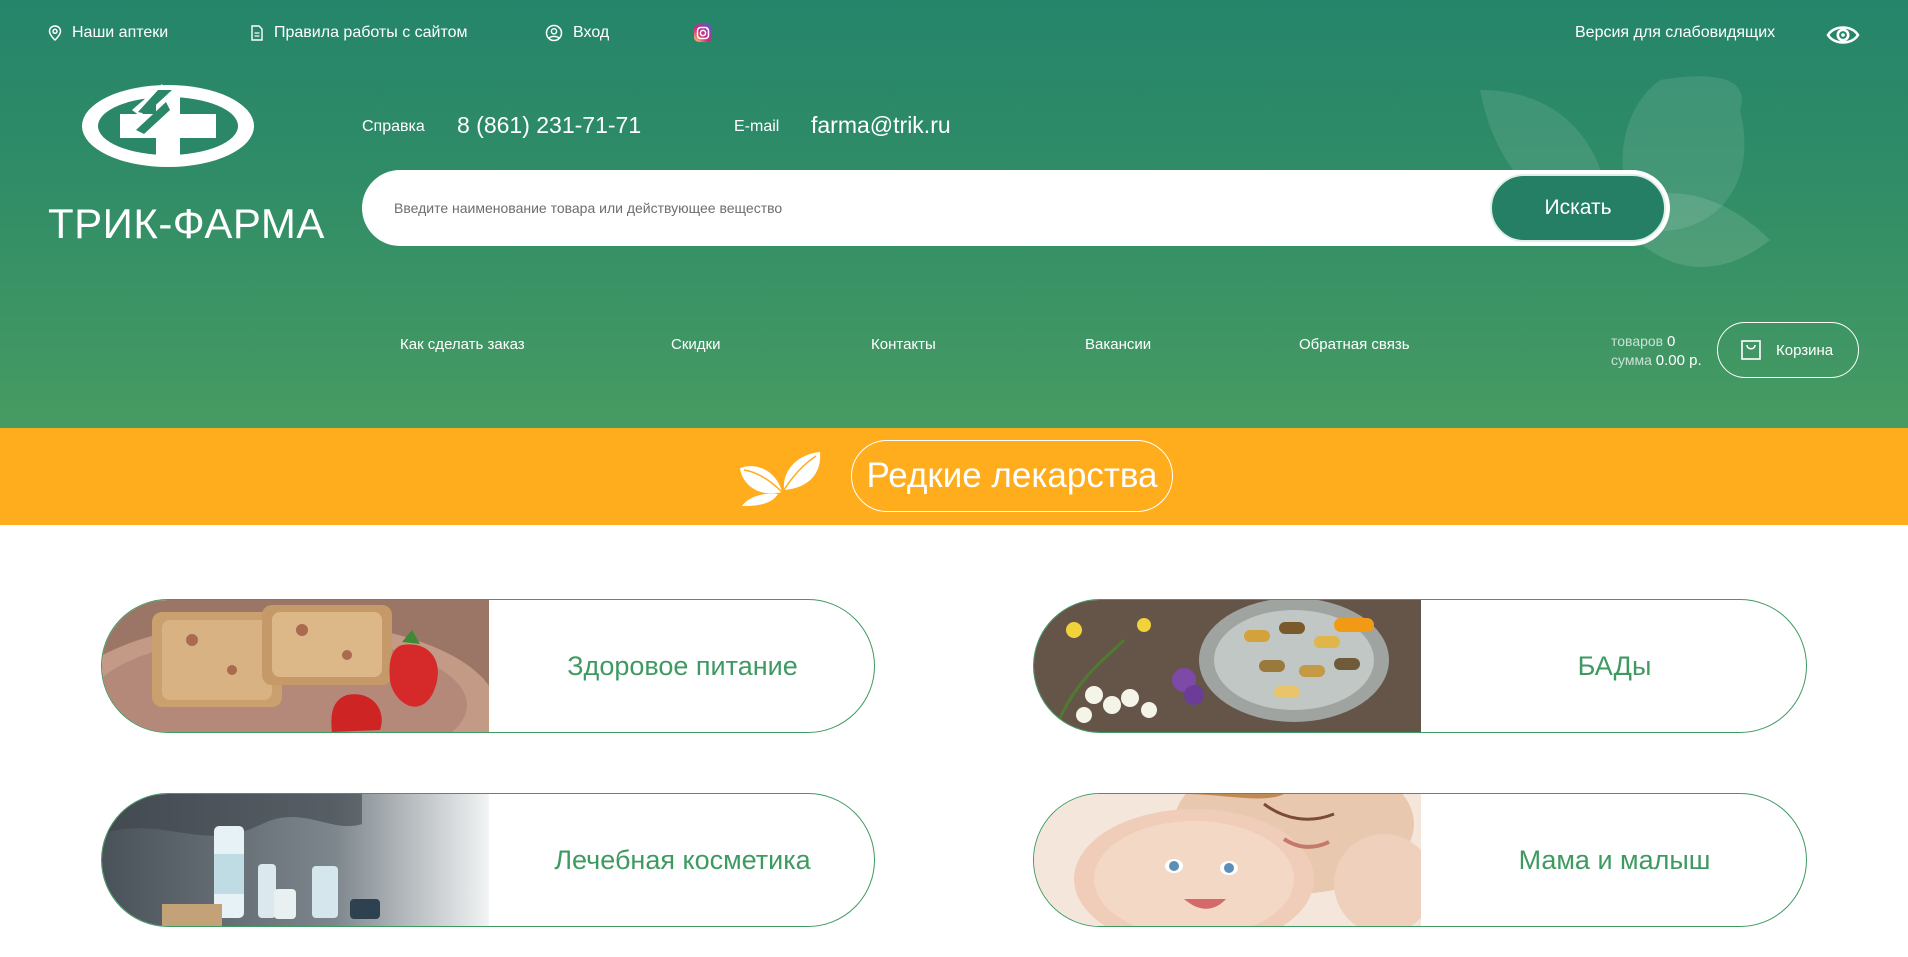  Describe the element at coordinates (1614, 859) in the screenshot. I see `category-label: Мама и малыш` at that location.